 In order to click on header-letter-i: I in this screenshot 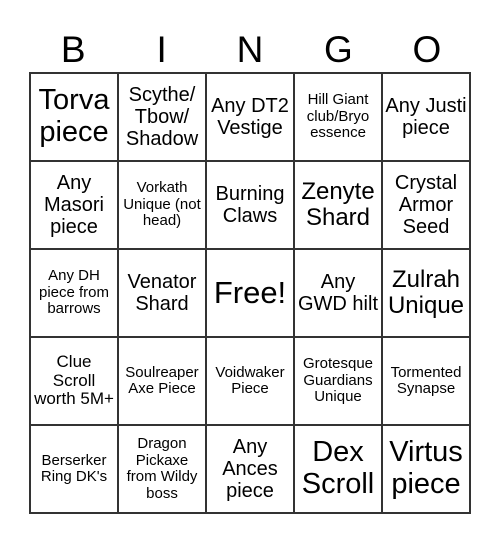, I will do `click(161, 49)`.